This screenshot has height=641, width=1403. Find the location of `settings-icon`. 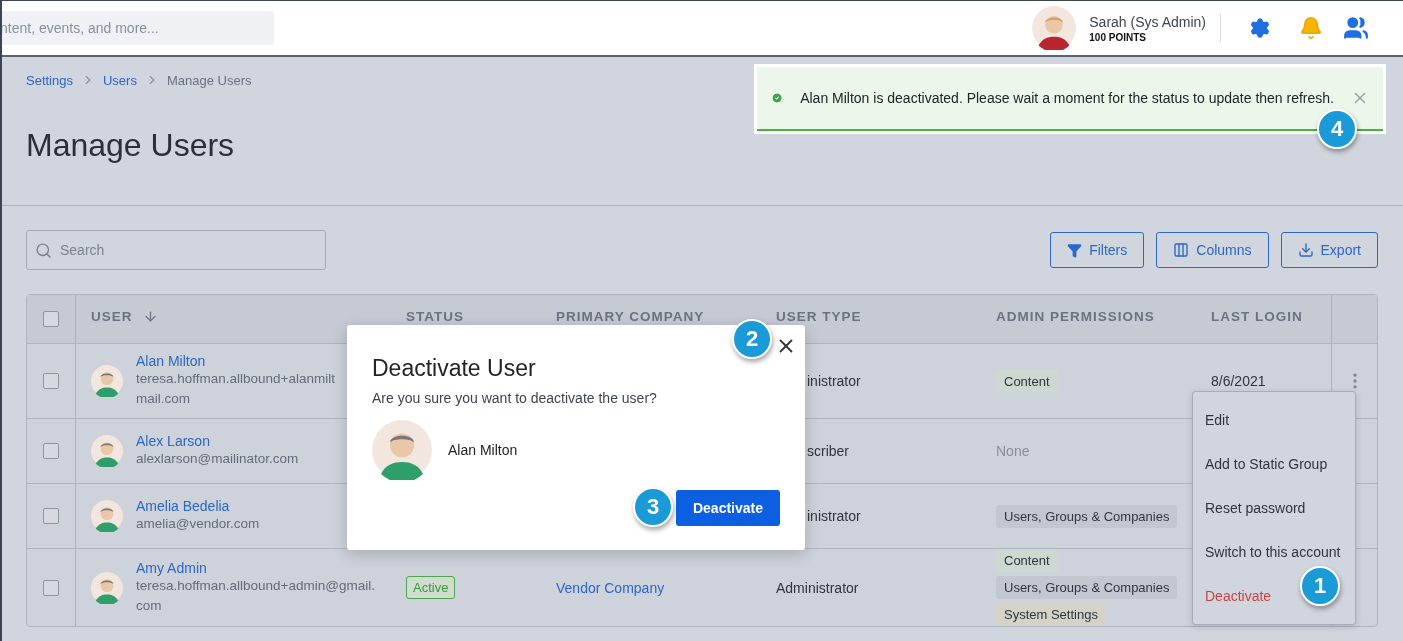

settings-icon is located at coordinates (1260, 28).